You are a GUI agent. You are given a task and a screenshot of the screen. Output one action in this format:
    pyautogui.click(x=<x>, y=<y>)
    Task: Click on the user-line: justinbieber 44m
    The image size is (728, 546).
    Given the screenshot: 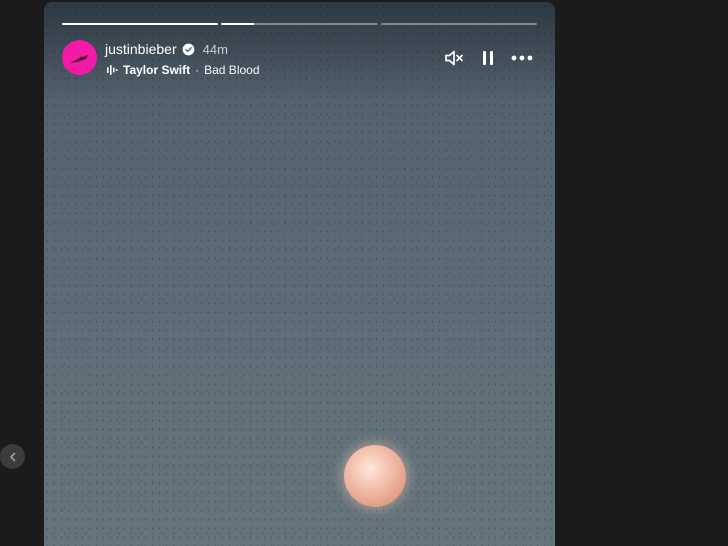 What is the action you would take?
    pyautogui.click(x=166, y=49)
    